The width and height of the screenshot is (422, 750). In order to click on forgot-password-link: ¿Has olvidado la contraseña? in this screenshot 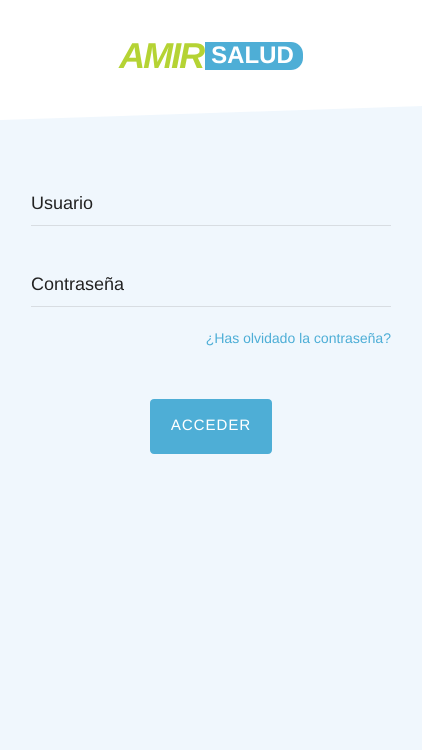, I will do `click(298, 338)`.